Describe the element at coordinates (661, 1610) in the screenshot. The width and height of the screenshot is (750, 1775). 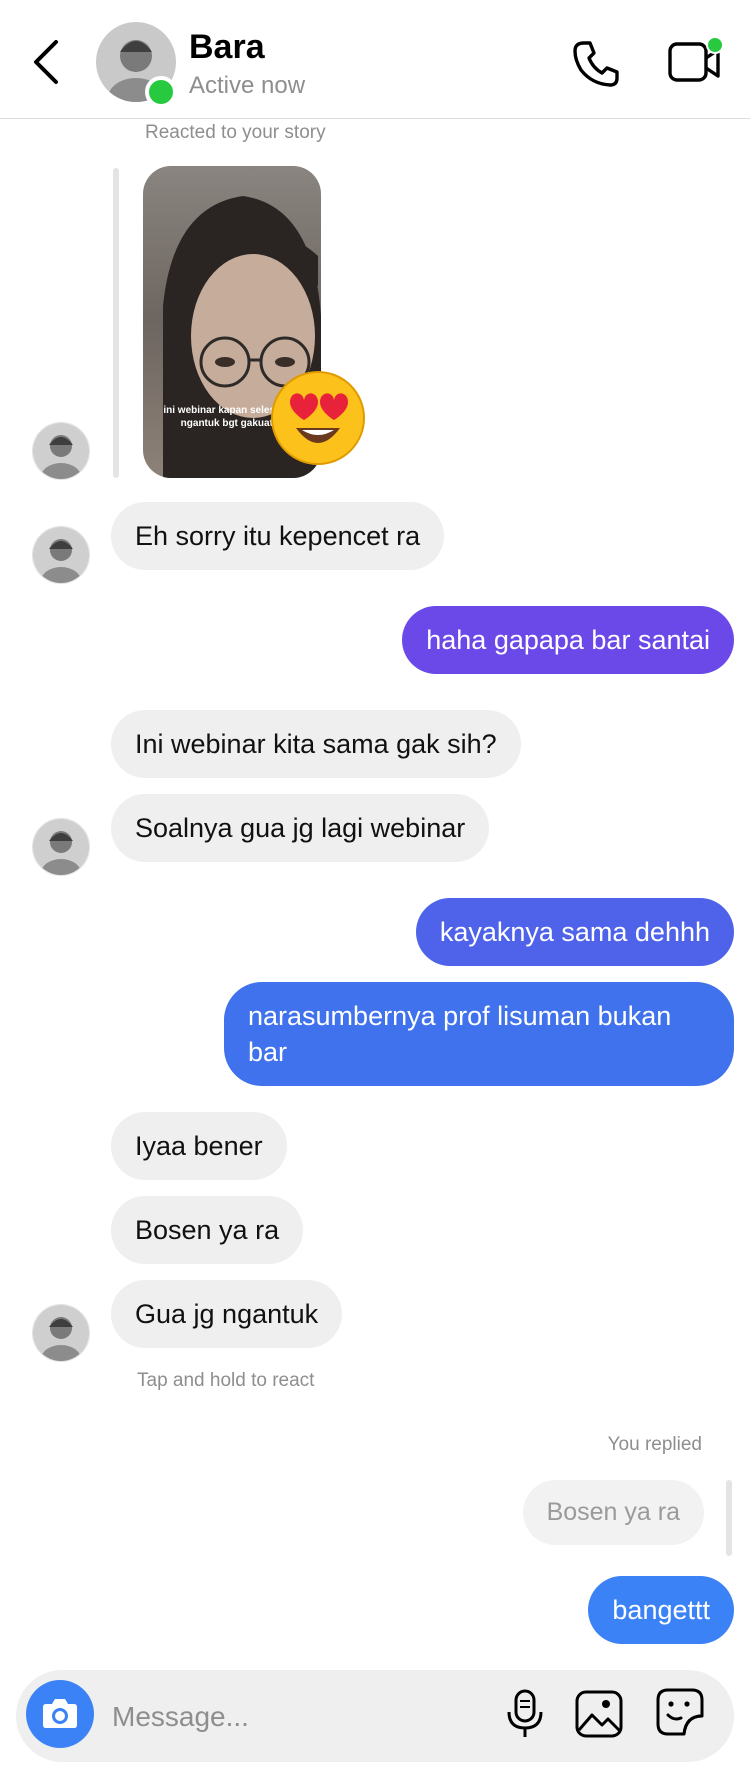
I see `message-bubble-outgoing: bangettt` at that location.